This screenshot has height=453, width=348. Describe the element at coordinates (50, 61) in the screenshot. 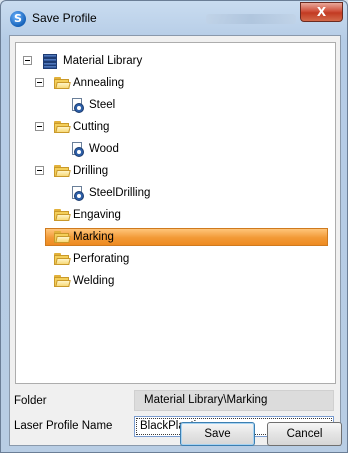

I see `library-icon` at that location.